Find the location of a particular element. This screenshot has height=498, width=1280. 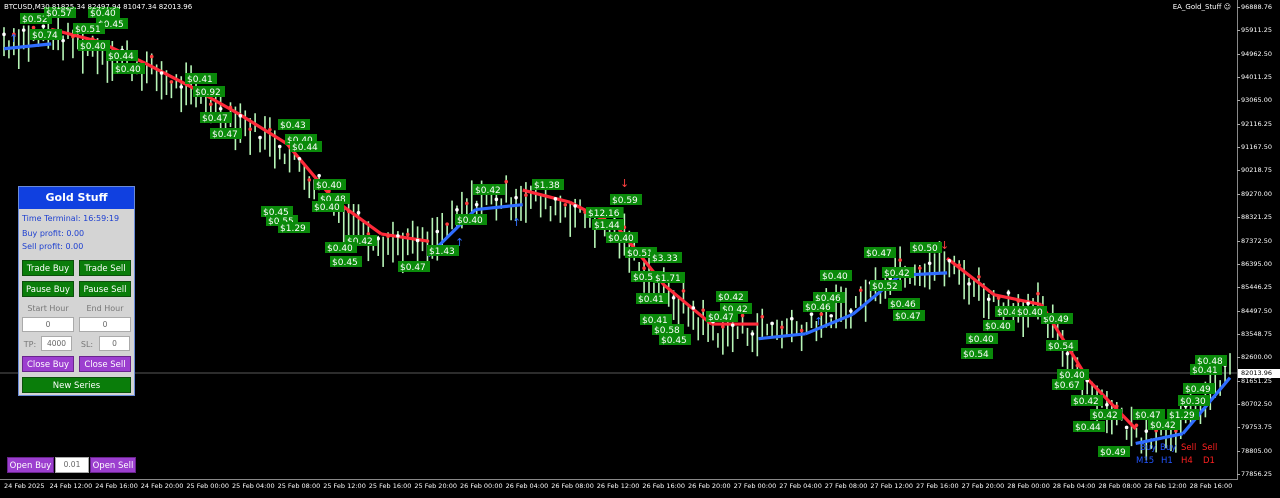

end-hour-input: 0 is located at coordinates (105, 324).